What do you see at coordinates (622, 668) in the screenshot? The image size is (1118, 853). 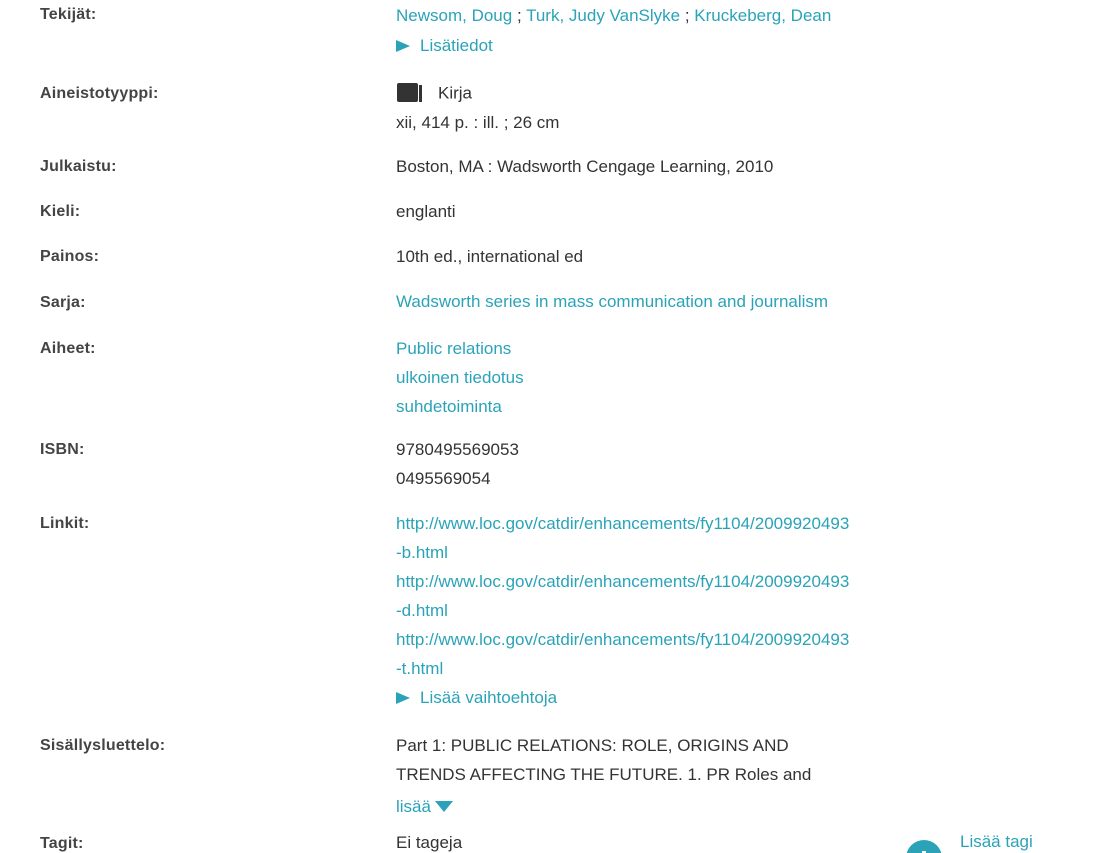 I see `link-t-line2: -t.html` at bounding box center [622, 668].